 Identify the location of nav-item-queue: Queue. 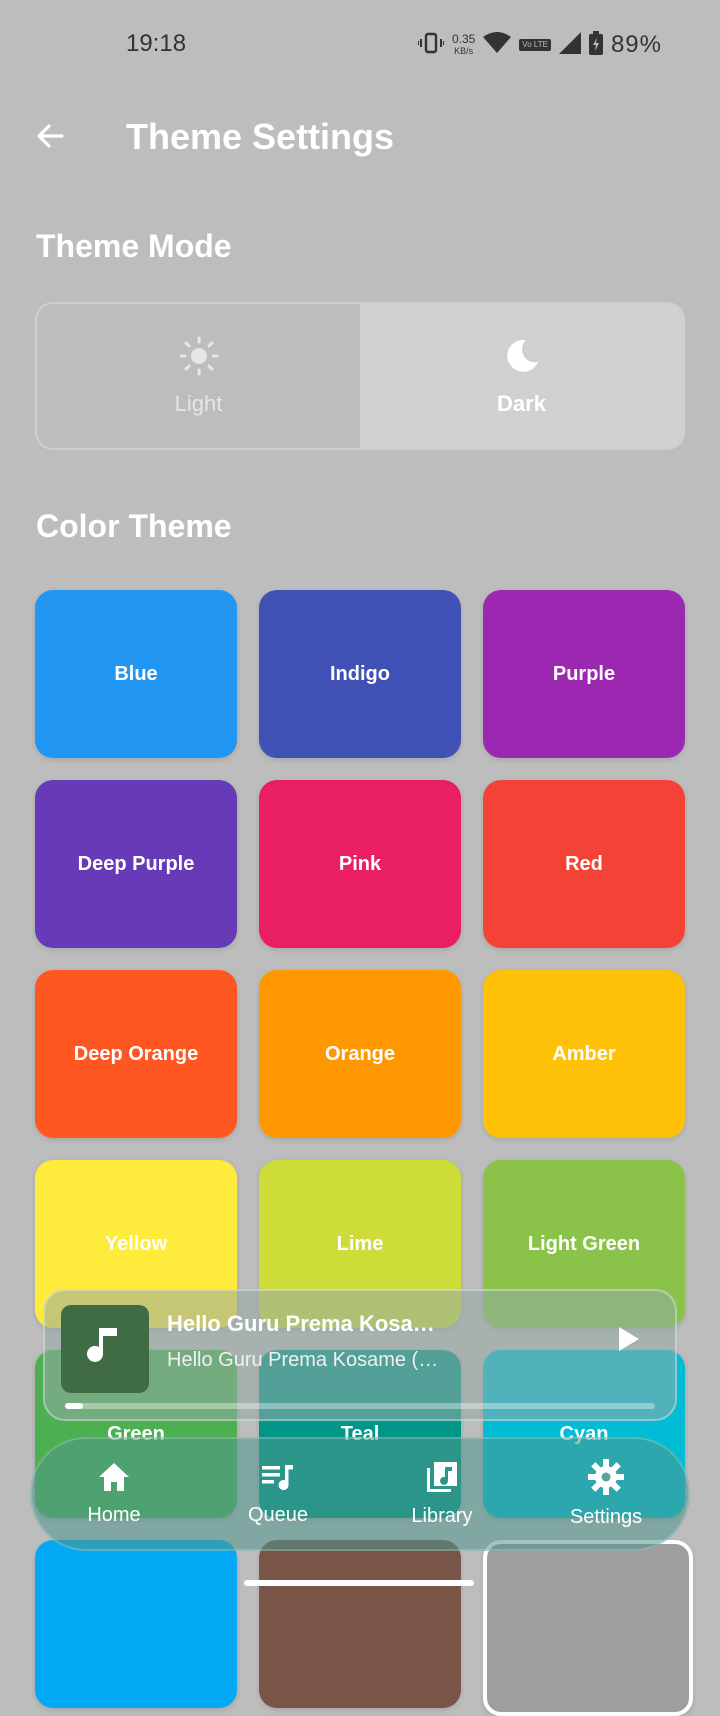
(278, 1494).